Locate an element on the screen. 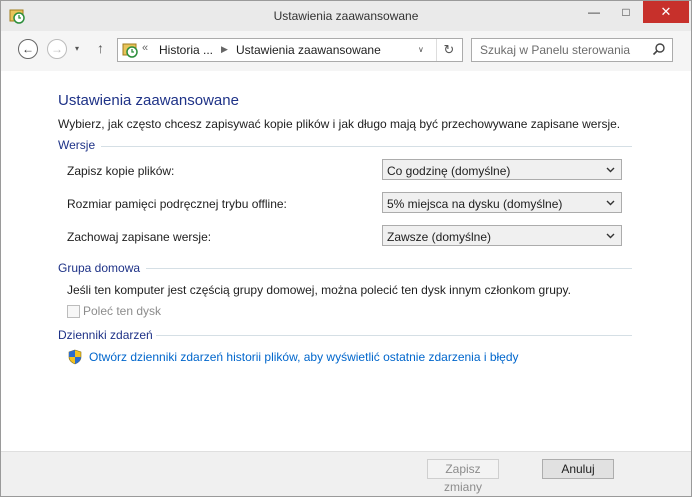 The height and width of the screenshot is (497, 692). save-copies-select: Co godzinę (domyślne) is located at coordinates (502, 169).